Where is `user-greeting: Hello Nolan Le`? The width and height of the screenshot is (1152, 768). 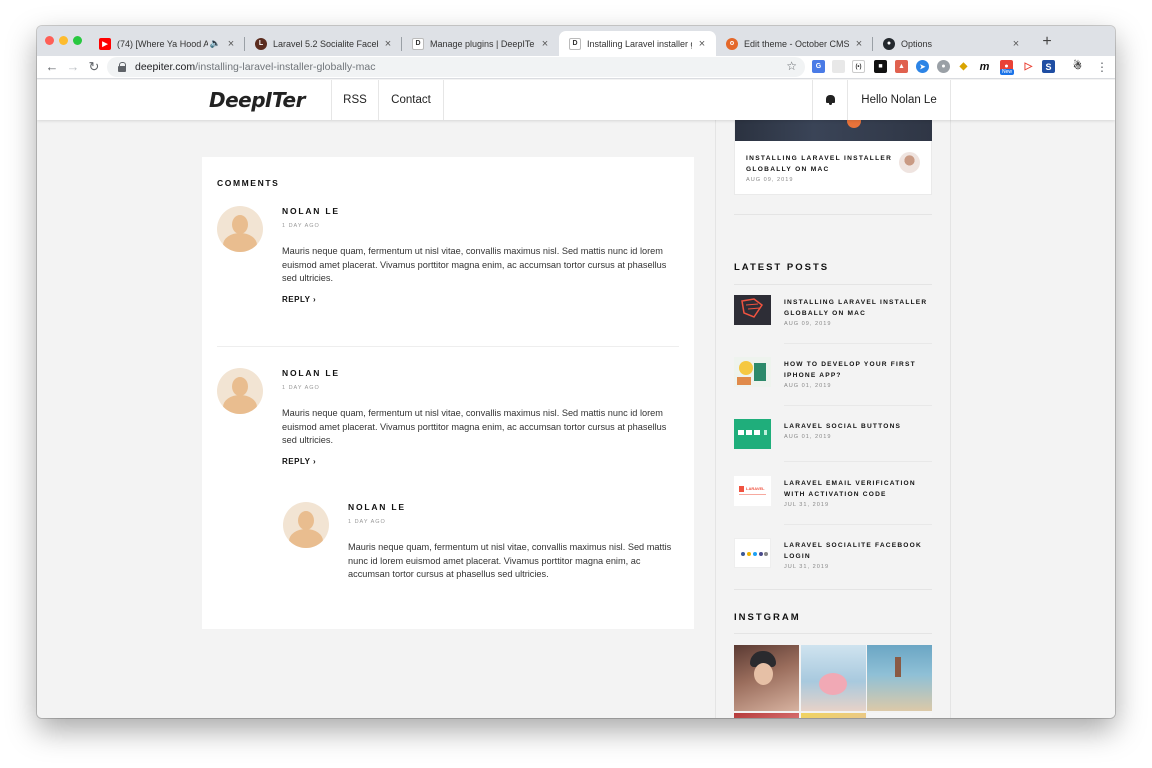
user-greeting: Hello Nolan Le is located at coordinates (899, 100).